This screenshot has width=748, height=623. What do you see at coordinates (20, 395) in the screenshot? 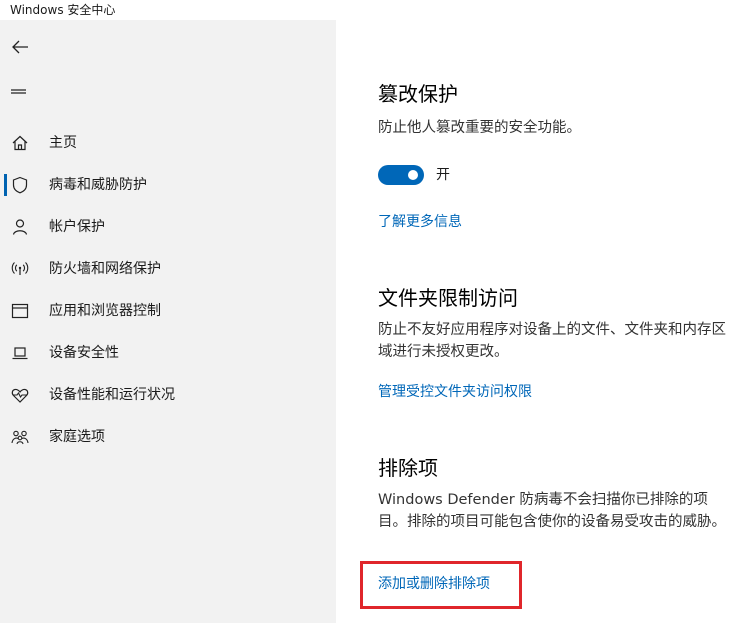
I see `heart-pulse-icon` at bounding box center [20, 395].